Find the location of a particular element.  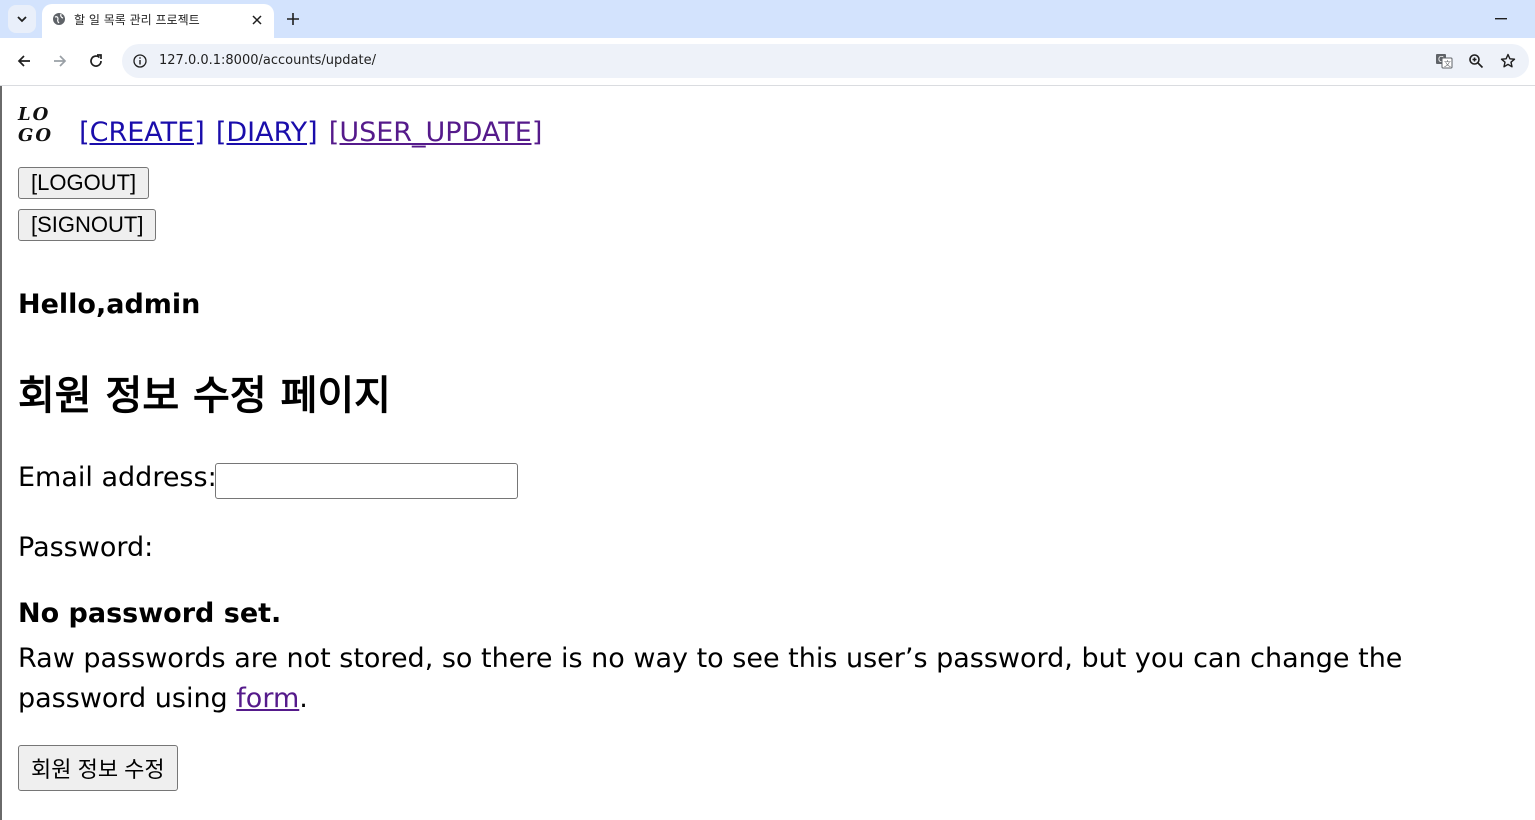

minimize-icon is located at coordinates (1501, 19).